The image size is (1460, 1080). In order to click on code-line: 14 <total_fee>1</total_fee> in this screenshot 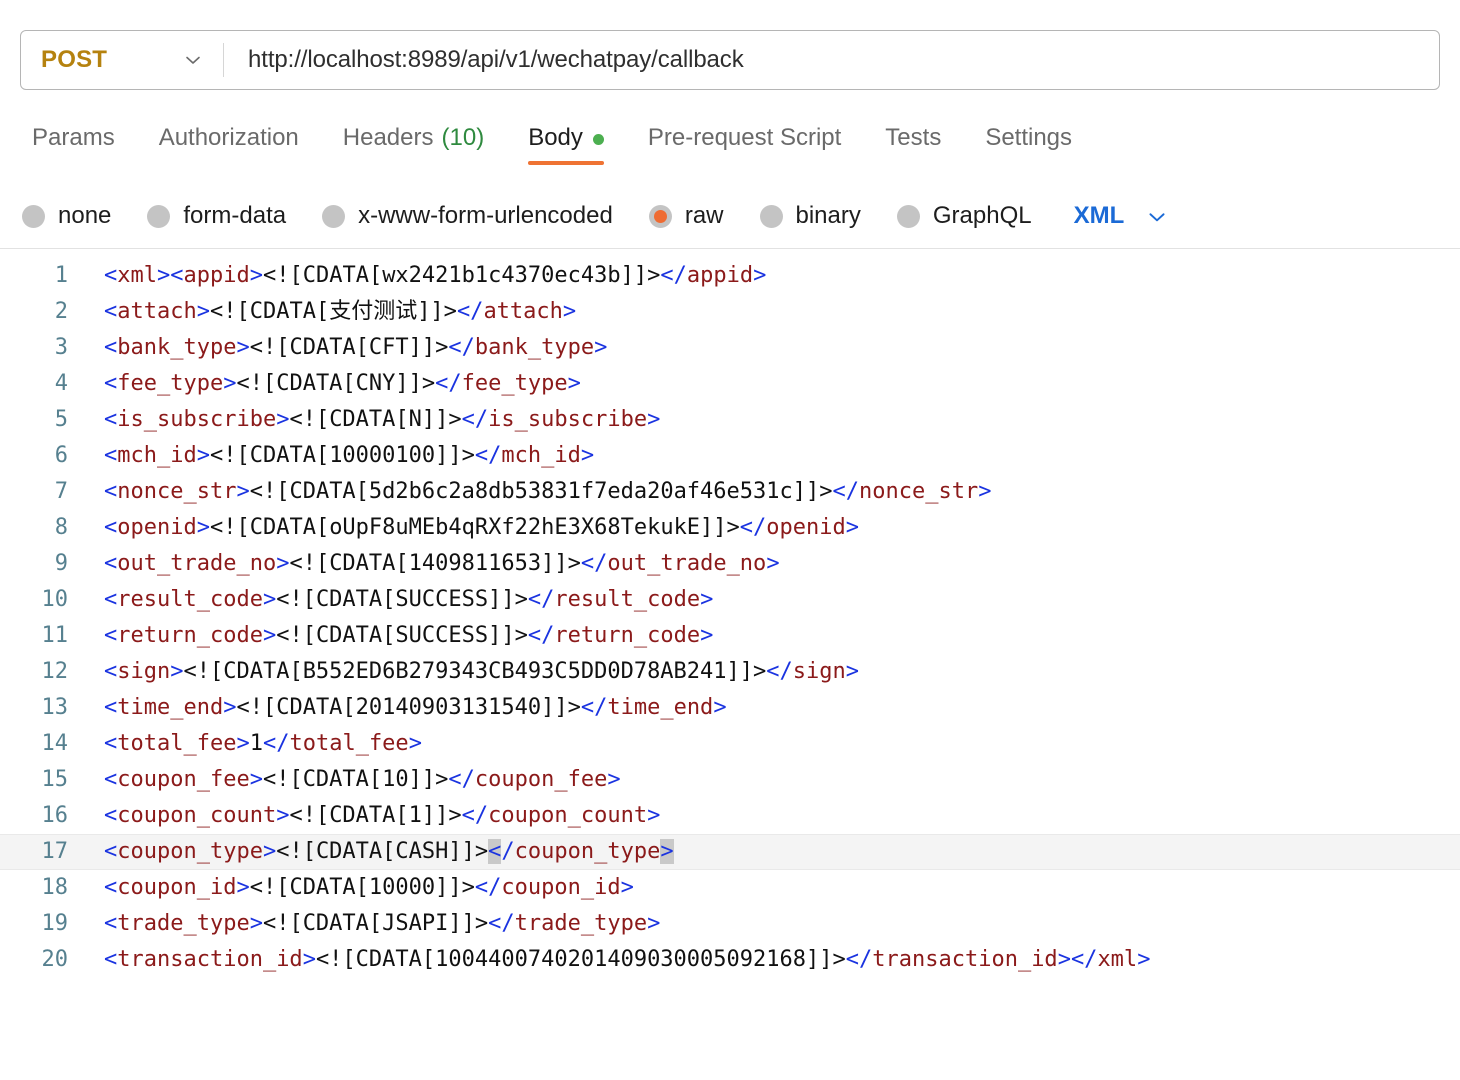, I will do `click(730, 744)`.